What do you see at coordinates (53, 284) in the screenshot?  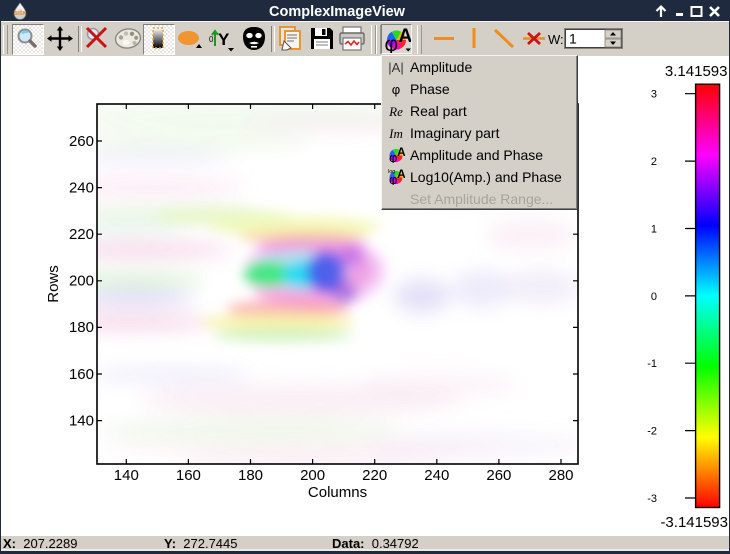 I see `svg-text: Rows` at bounding box center [53, 284].